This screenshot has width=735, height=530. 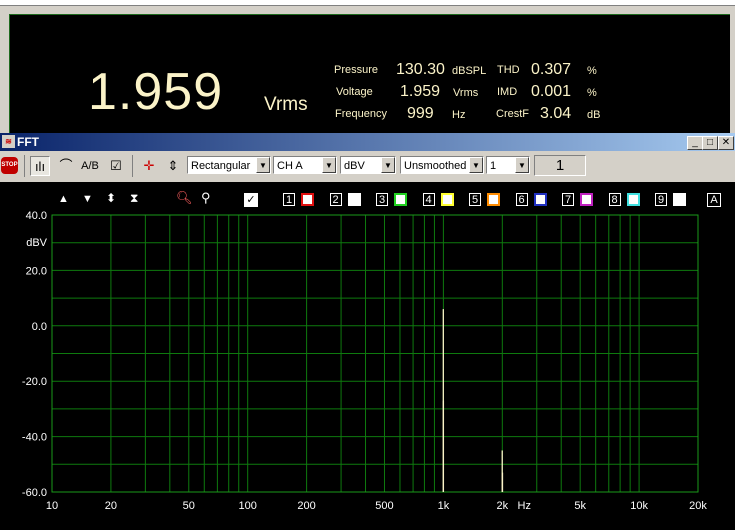 I want to click on frequency-label: Frequency, so click(x=361, y=114).